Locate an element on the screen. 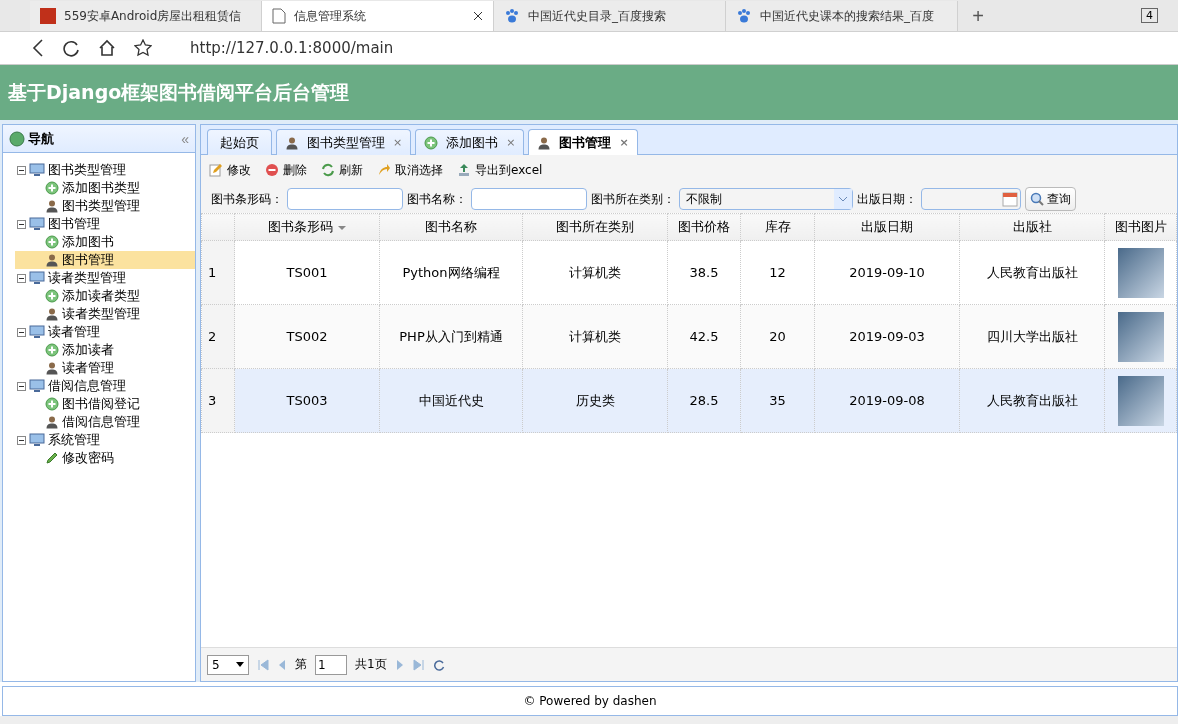 This screenshot has height=724, width=1178. toolbar-button: 导出到excel is located at coordinates (500, 170).